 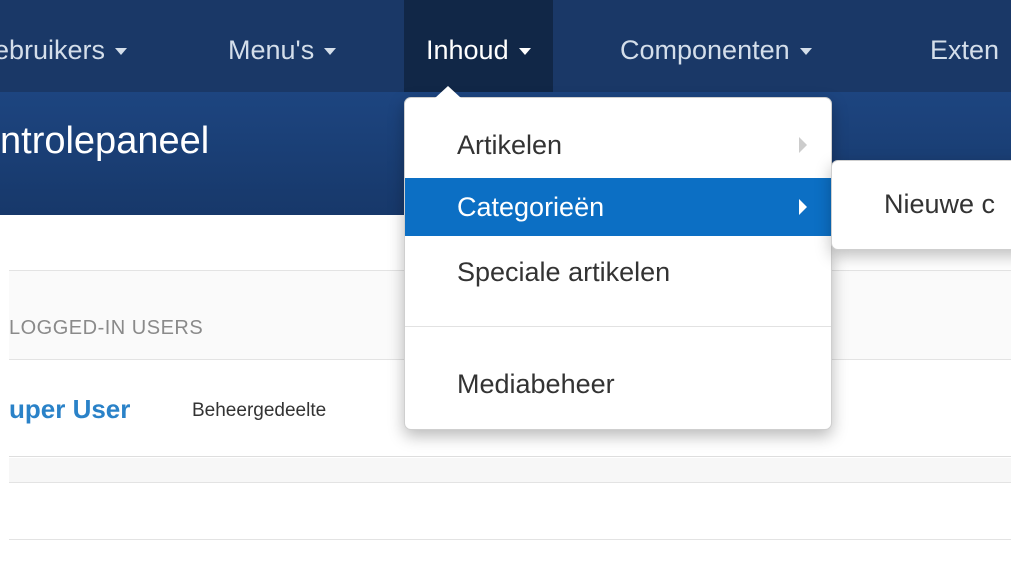 I want to click on nav-item-label: Exten, so click(x=965, y=50).